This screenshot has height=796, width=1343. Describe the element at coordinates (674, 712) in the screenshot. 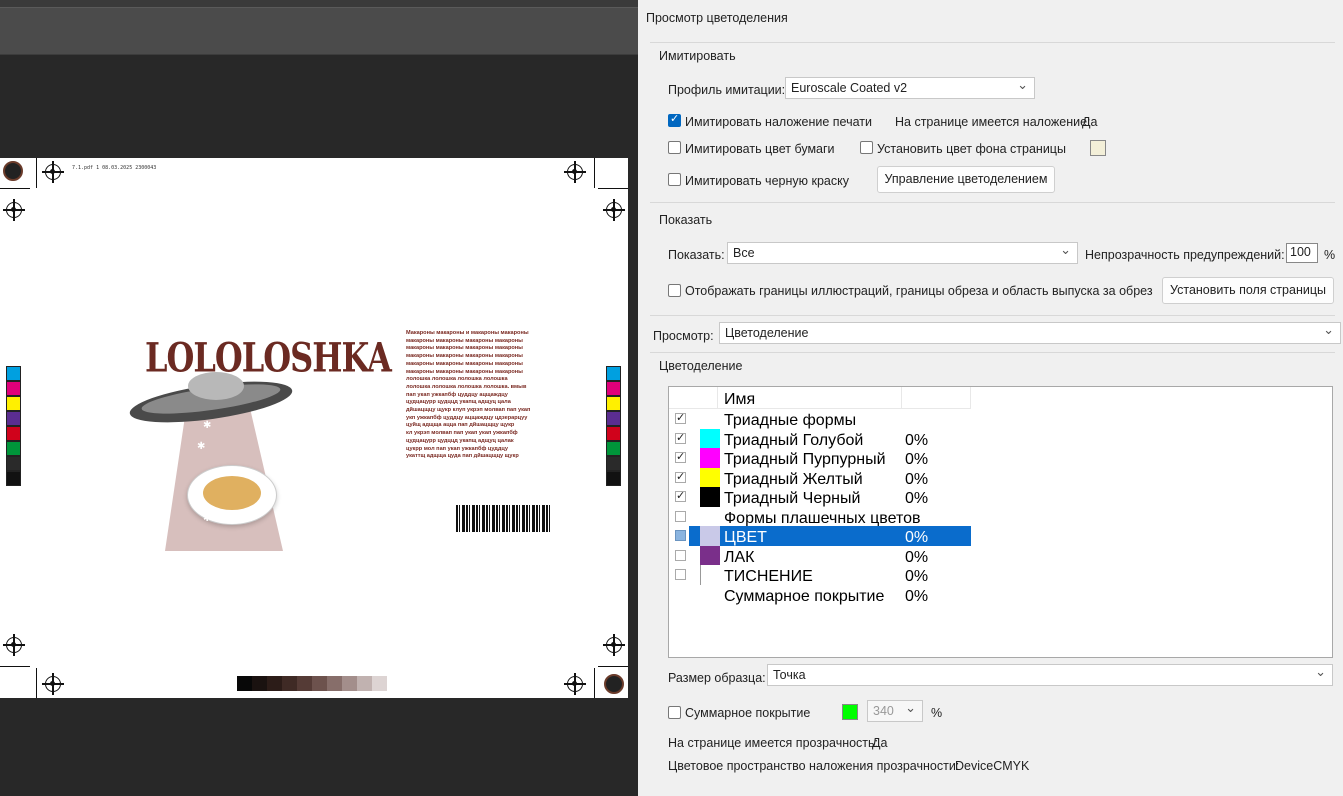

I see `total-coverage-checkbox` at that location.